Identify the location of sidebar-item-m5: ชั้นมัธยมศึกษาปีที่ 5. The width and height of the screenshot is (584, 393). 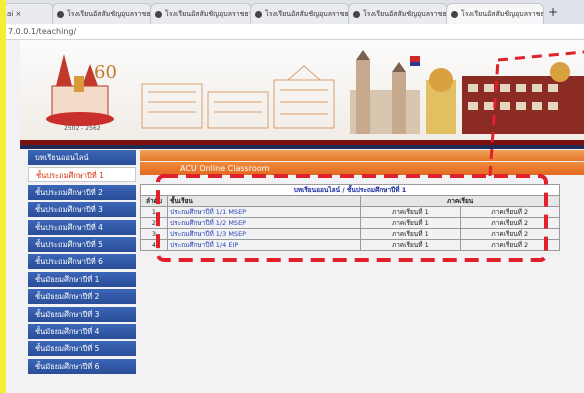
(82, 349).